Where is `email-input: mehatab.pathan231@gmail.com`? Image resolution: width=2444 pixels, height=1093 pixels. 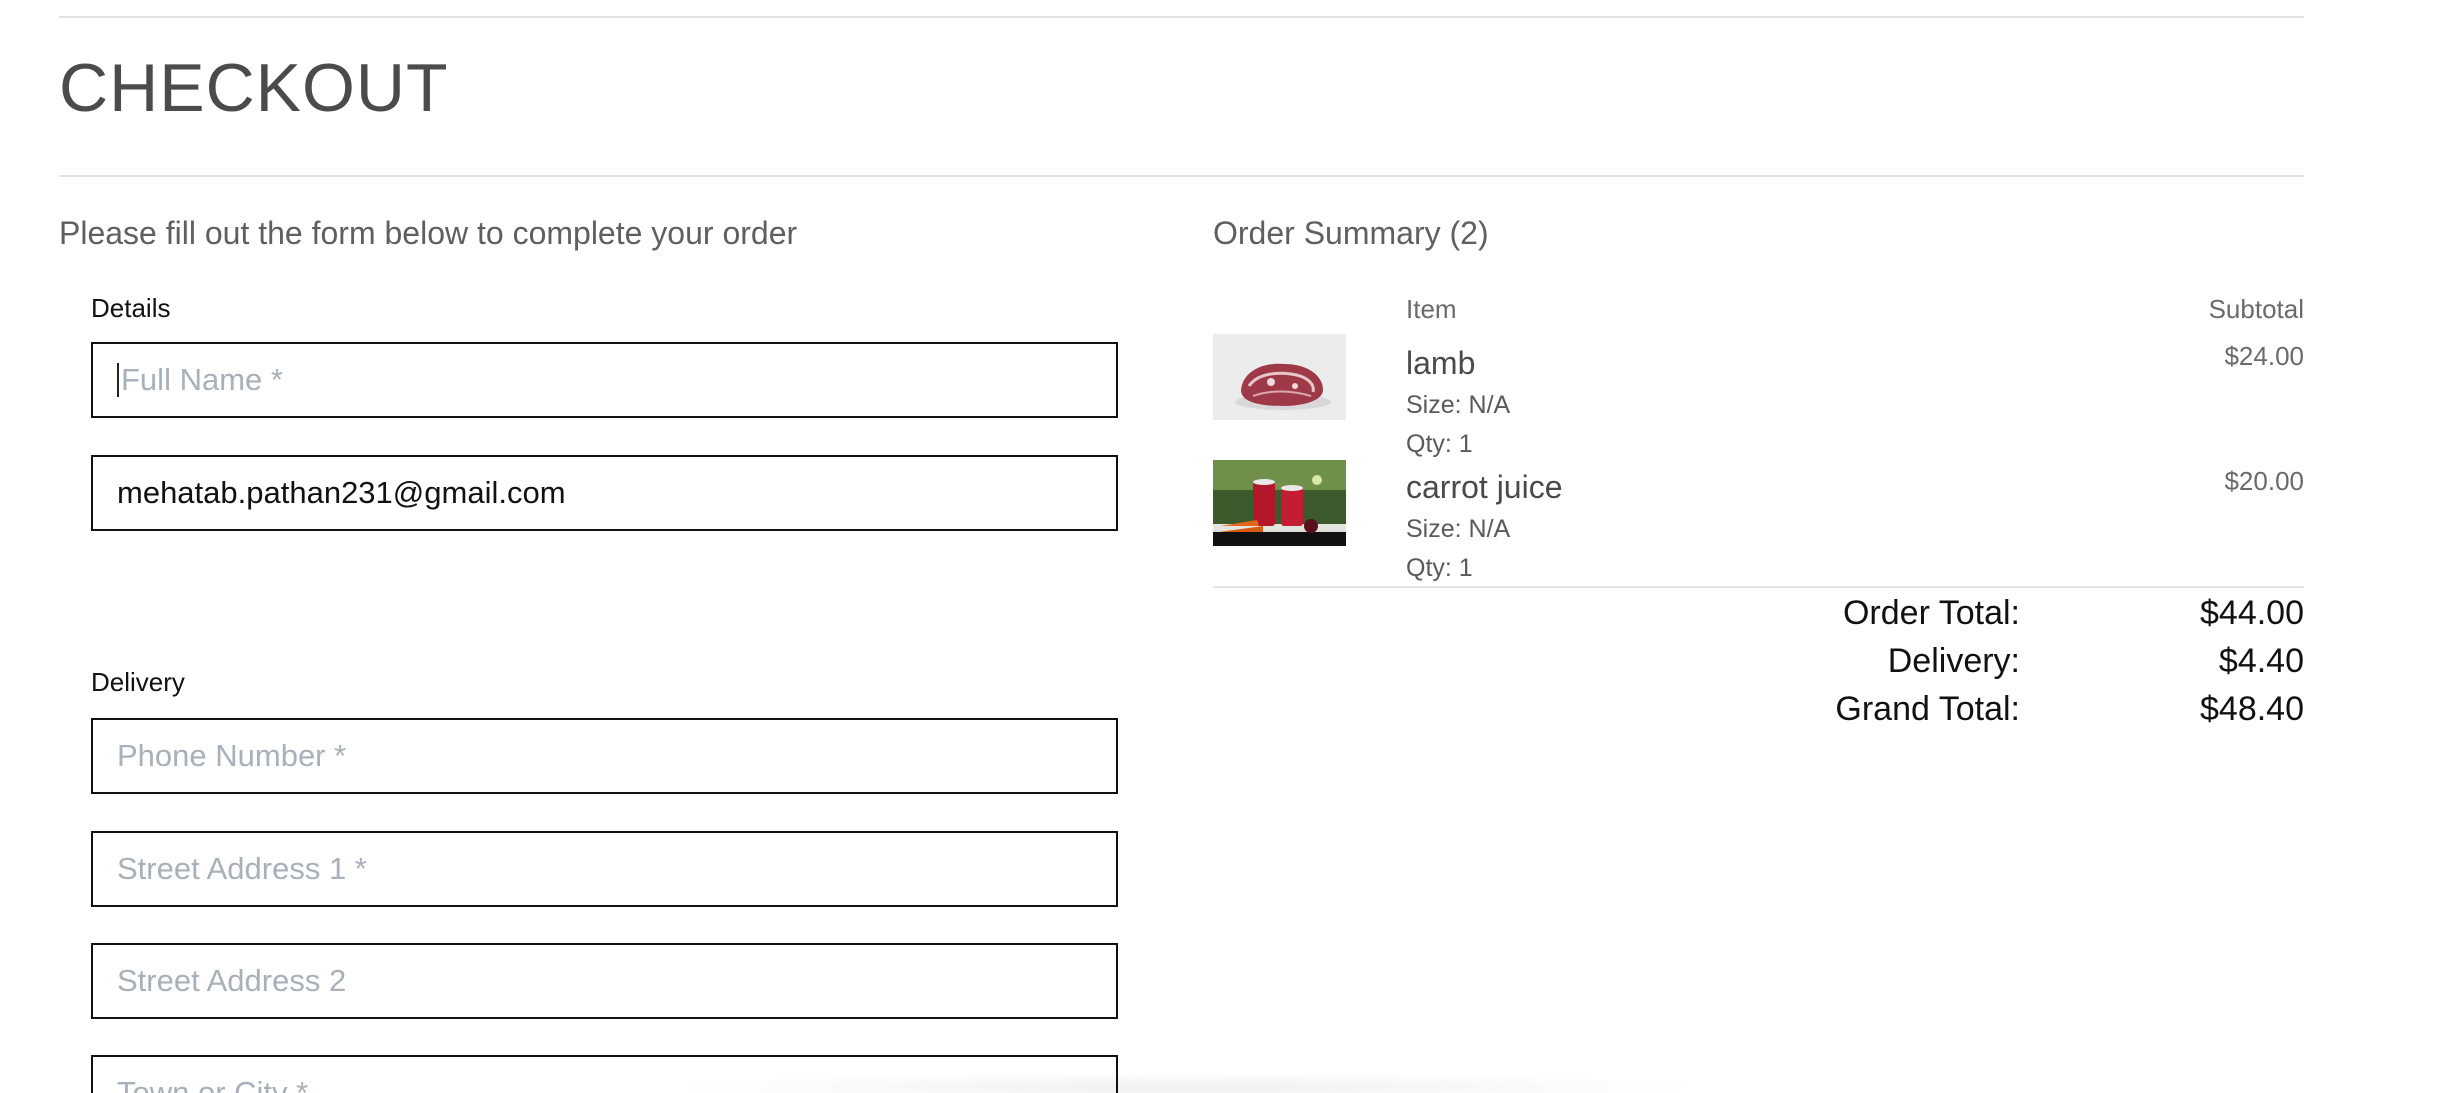
email-input: mehatab.pathan231@gmail.com is located at coordinates (604, 493).